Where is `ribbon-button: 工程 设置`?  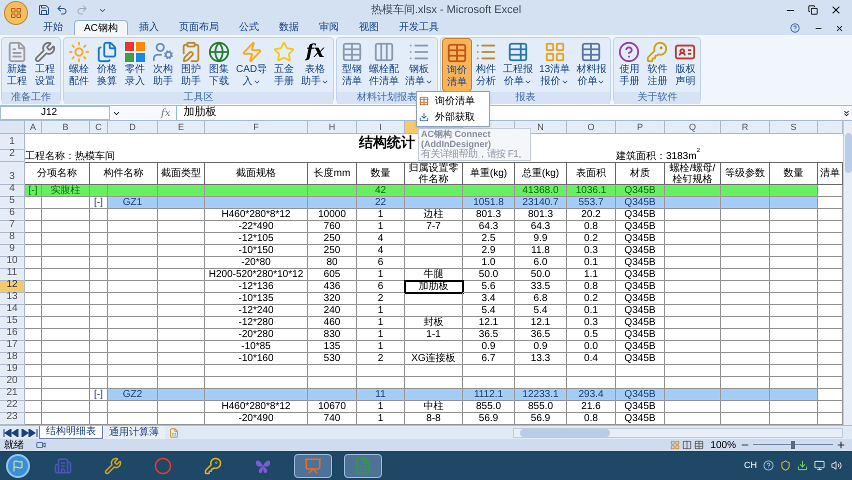 ribbon-button: 工程 设置 is located at coordinates (45, 65).